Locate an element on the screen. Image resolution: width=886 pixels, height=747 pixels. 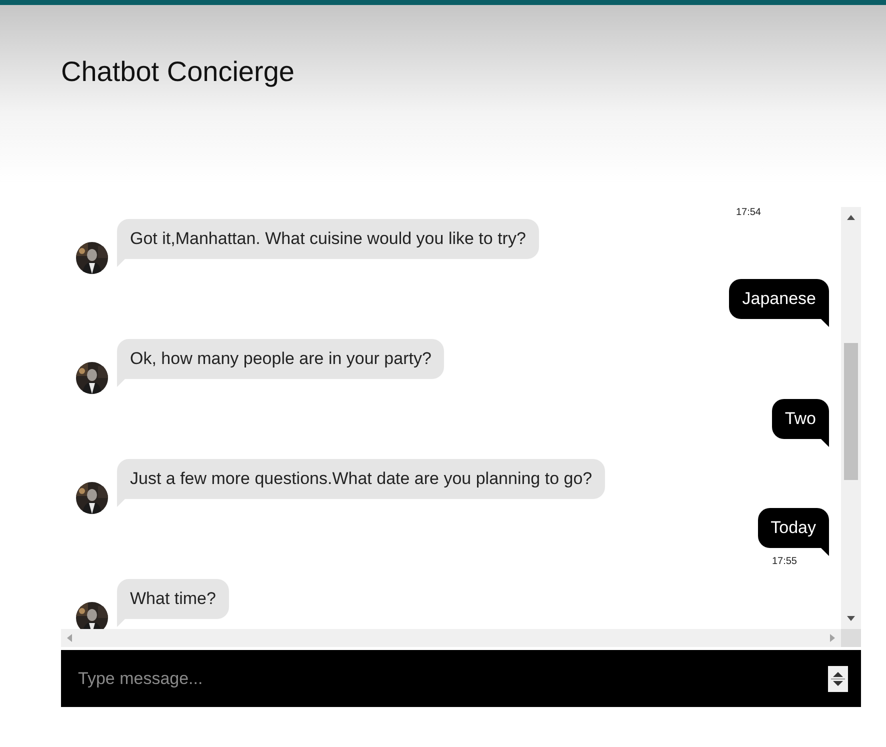
timestamp: 17:55 is located at coordinates (784, 561).